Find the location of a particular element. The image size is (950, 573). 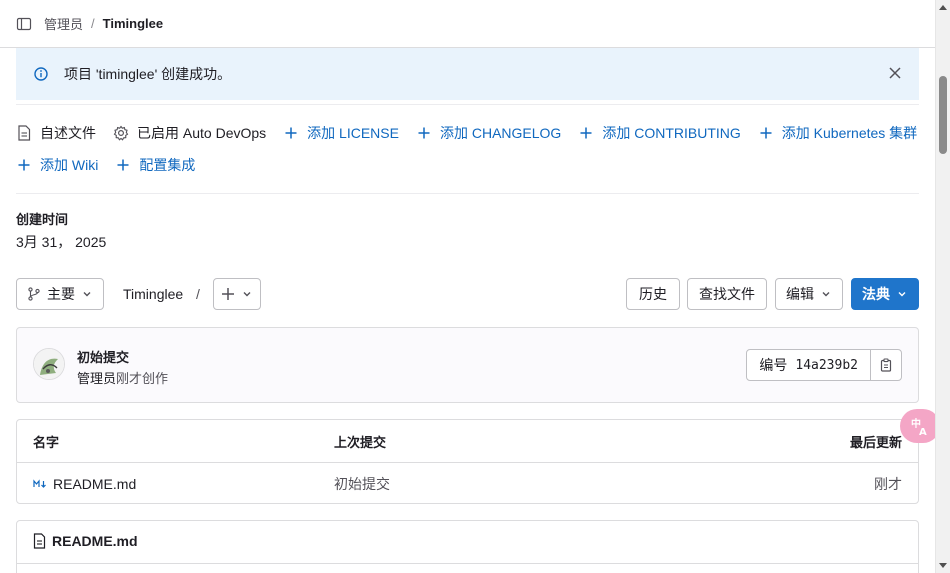

history-button: 历史 is located at coordinates (653, 294).